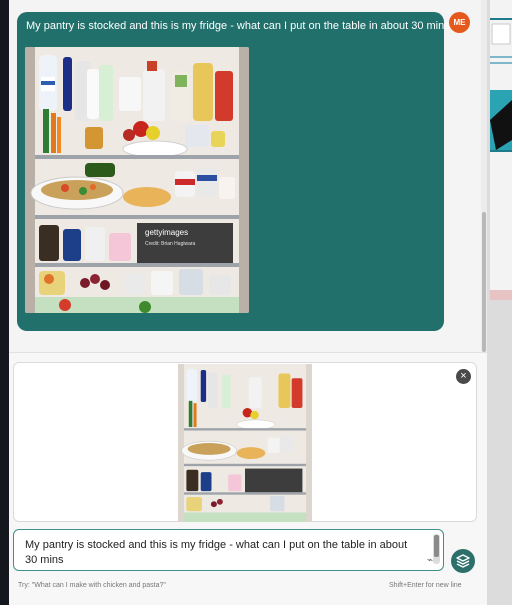 This screenshot has width=512, height=605. I want to click on close-icon: ×, so click(463, 376).